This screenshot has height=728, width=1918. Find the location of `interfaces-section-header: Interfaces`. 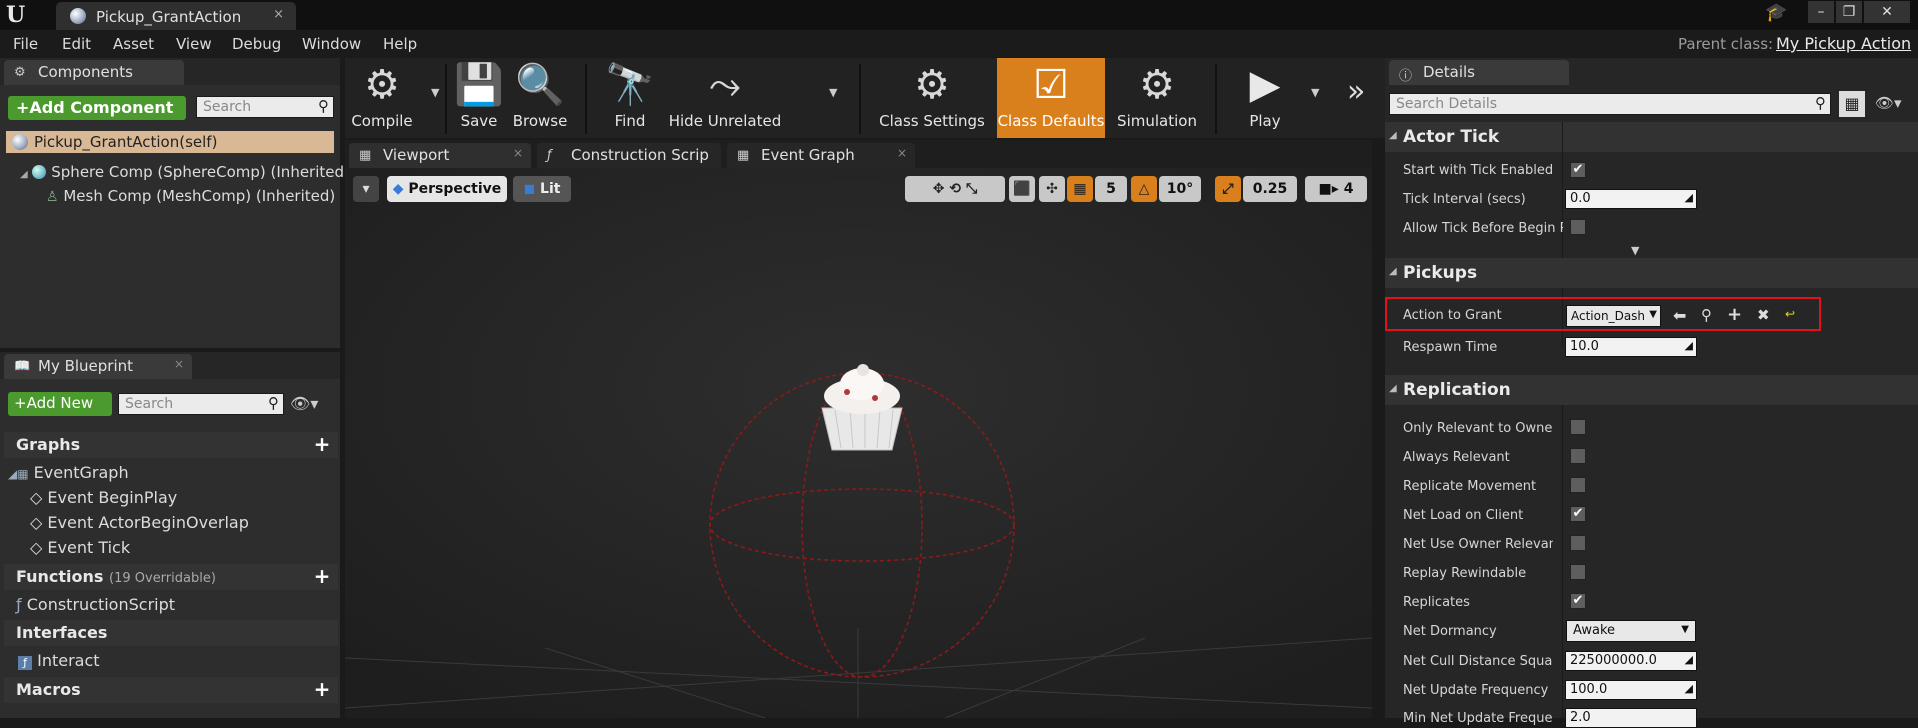

interfaces-section-header: Interfaces is located at coordinates (171, 633).